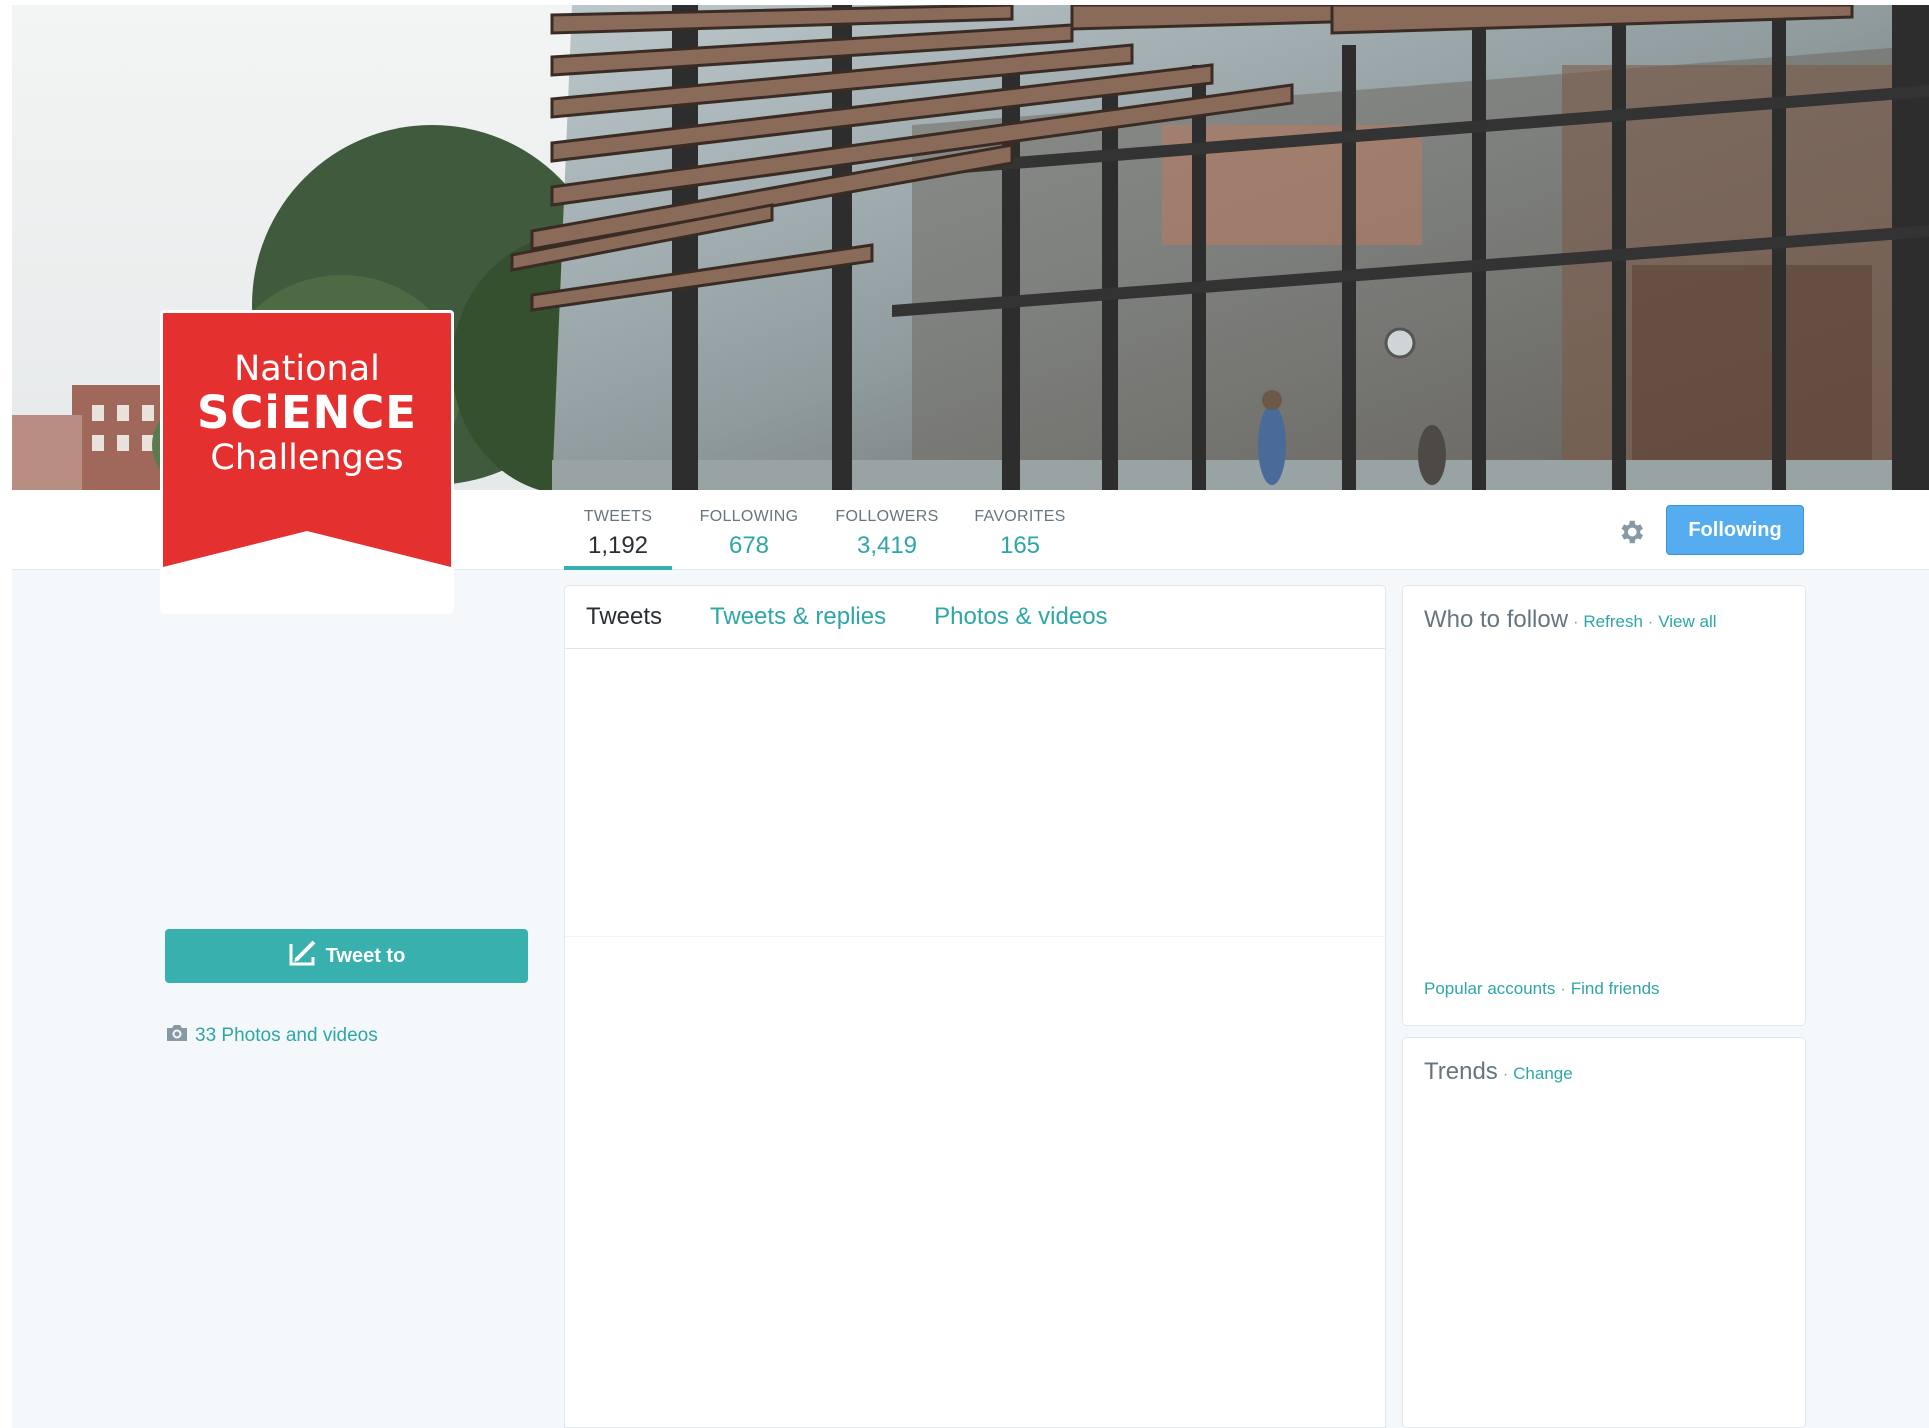 The height and width of the screenshot is (1428, 1929). Describe the element at coordinates (618, 516) in the screenshot. I see `stat-label: TWEETS` at that location.